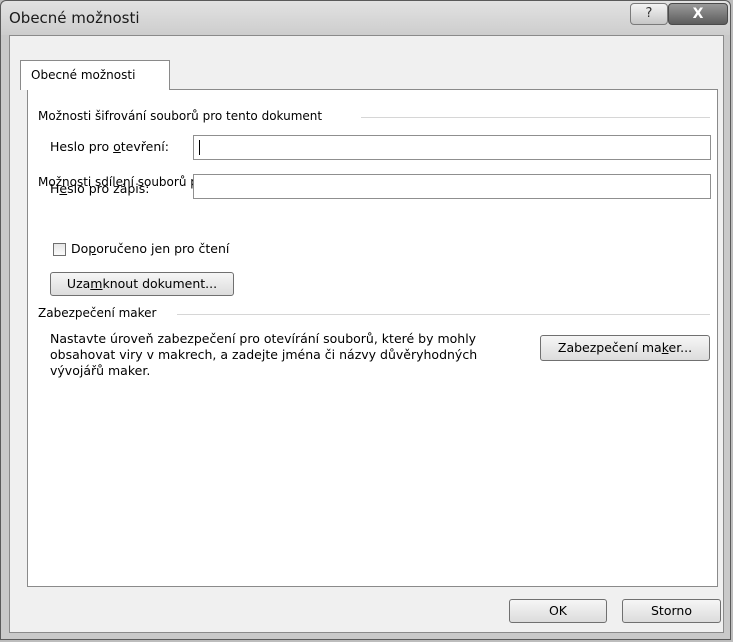 This screenshot has height=642, width=733. I want to click on open-password-label-accel: o, so click(117, 146).